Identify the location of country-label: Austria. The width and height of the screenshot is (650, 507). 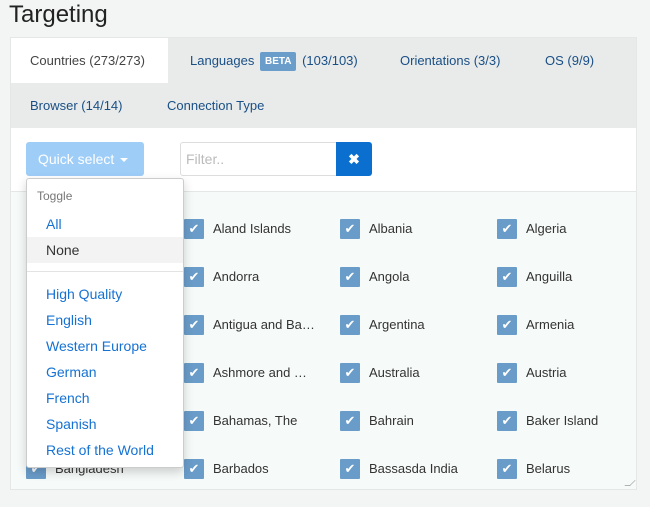
(546, 372).